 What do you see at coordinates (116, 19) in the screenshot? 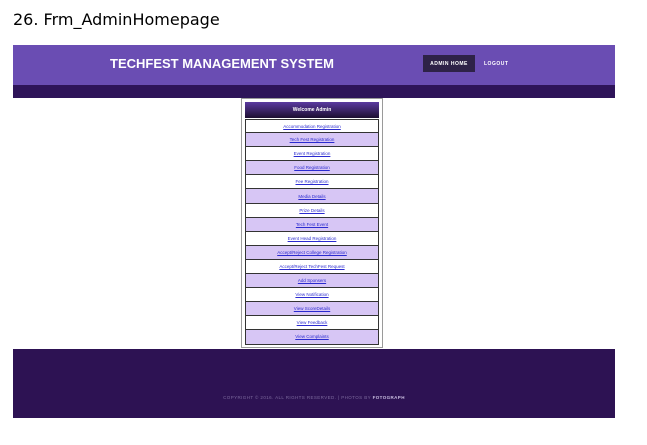
I see `document-caption: 26. Frm_AdminHomepage` at bounding box center [116, 19].